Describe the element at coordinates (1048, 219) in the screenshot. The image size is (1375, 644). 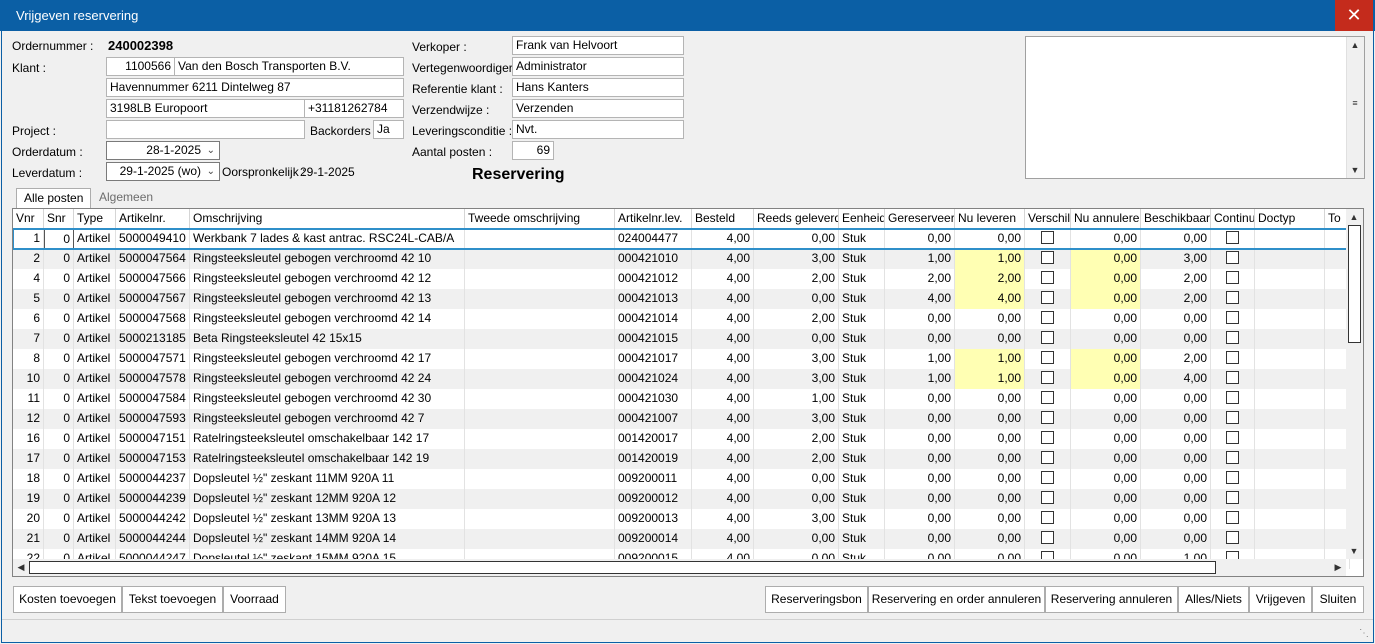
I see `column-header: Verschil` at that location.